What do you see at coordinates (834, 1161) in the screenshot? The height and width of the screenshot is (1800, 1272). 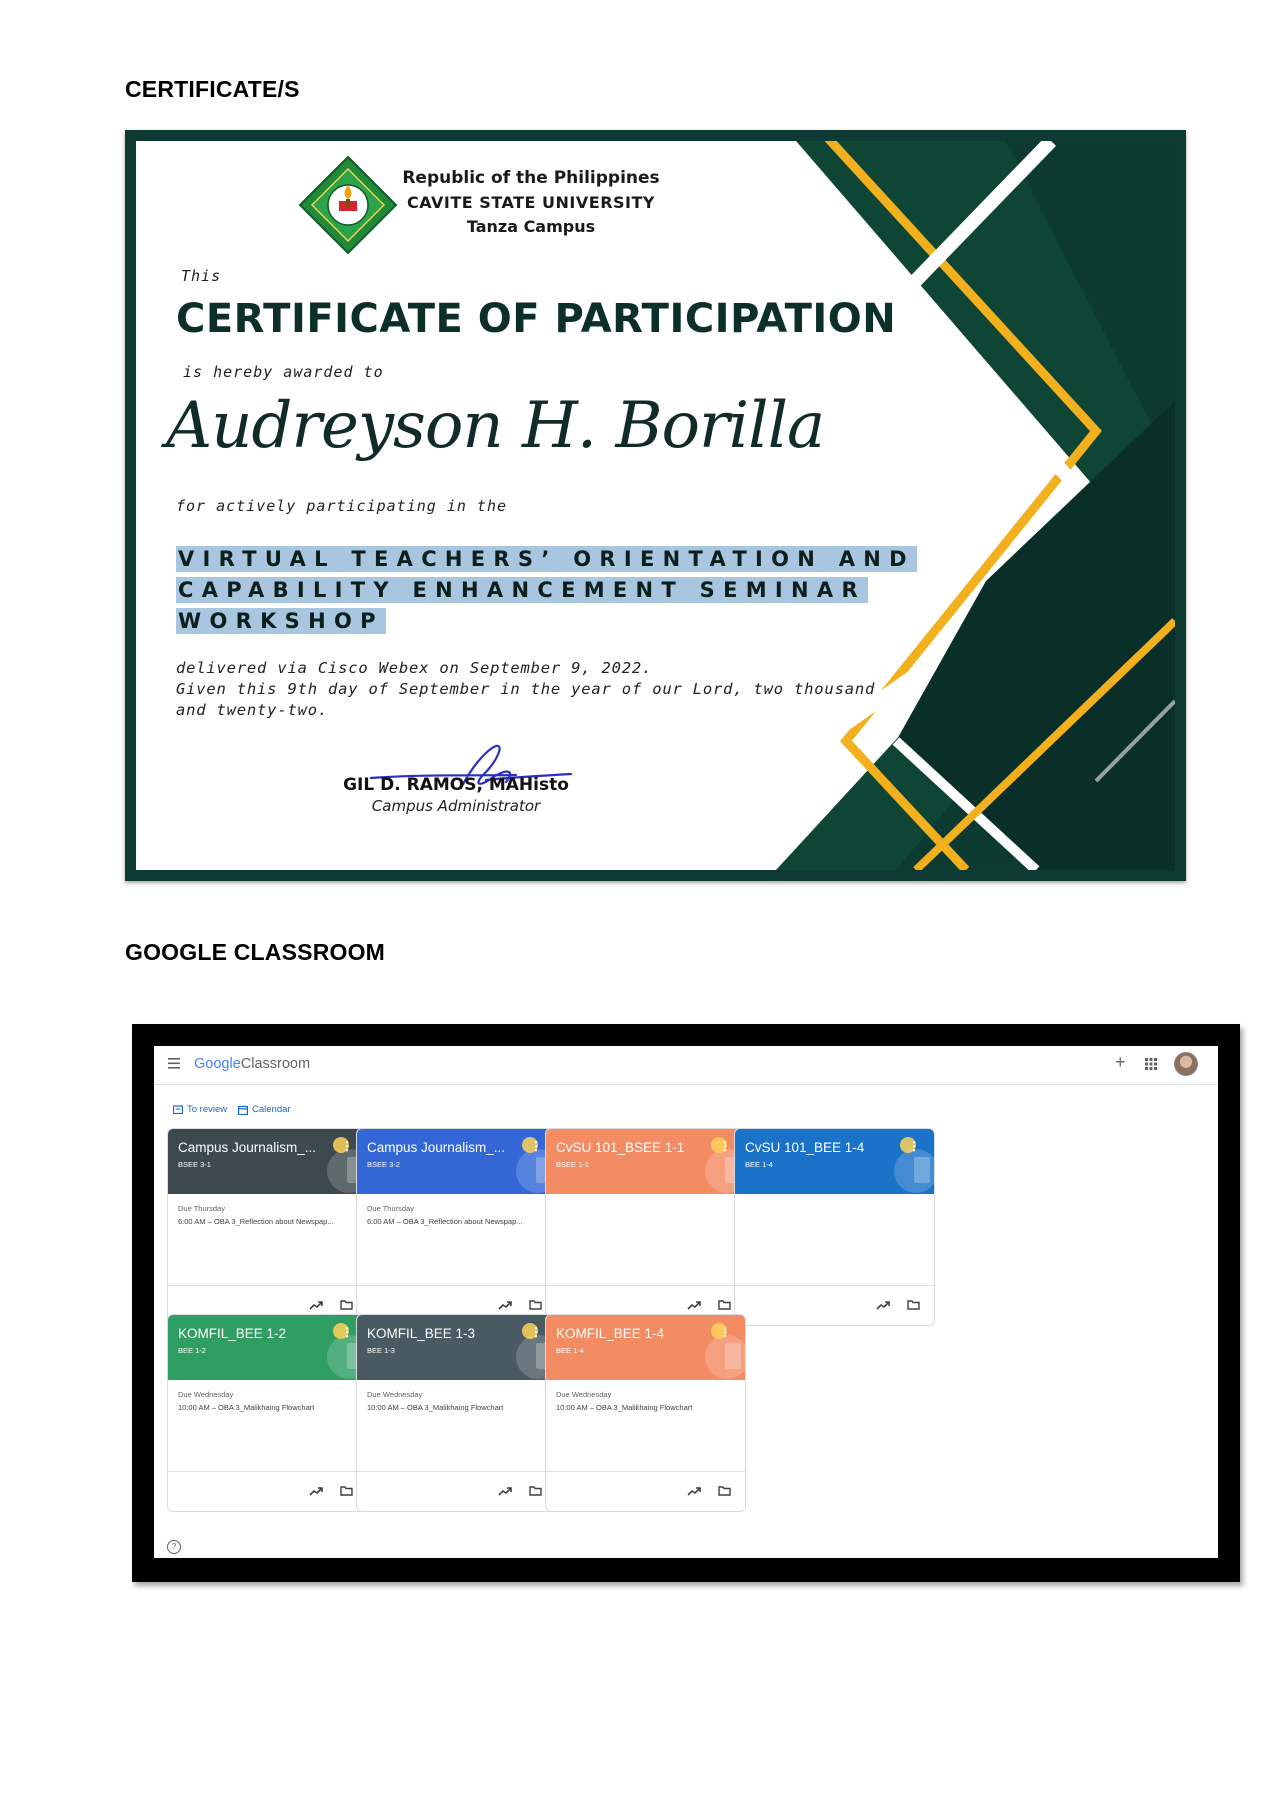 I see `card-header: CvSU 101_BEE 1-4 BEE 1-4 ⋮` at bounding box center [834, 1161].